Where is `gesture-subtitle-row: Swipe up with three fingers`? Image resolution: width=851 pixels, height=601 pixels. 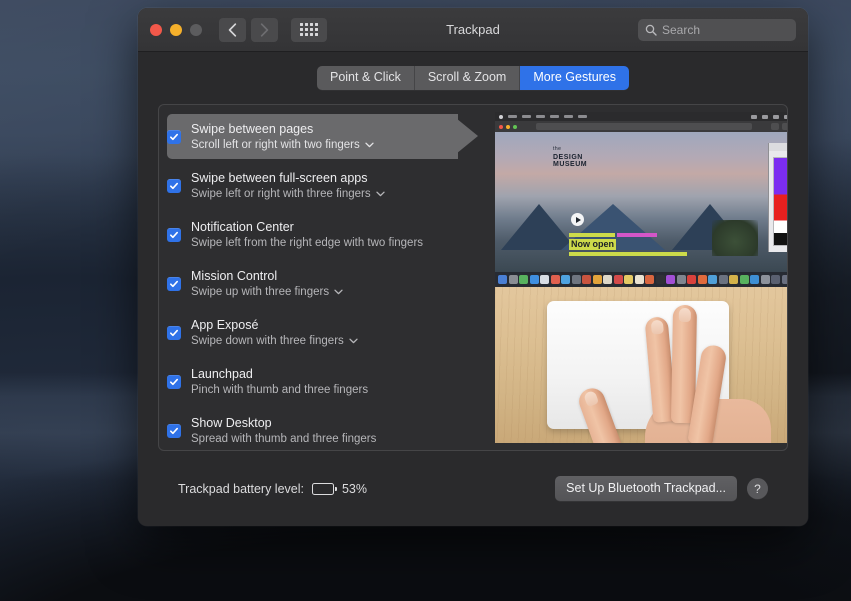
gesture-subtitle-row: Swipe up with three fingers is located at coordinates (267, 292).